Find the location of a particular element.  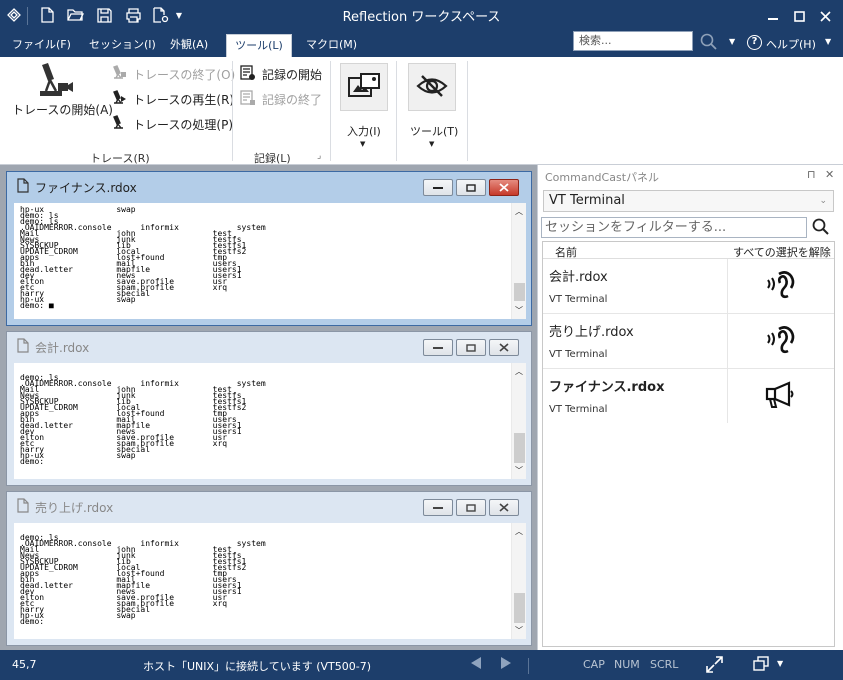

panel-close-icon: ✕ is located at coordinates (829, 174).